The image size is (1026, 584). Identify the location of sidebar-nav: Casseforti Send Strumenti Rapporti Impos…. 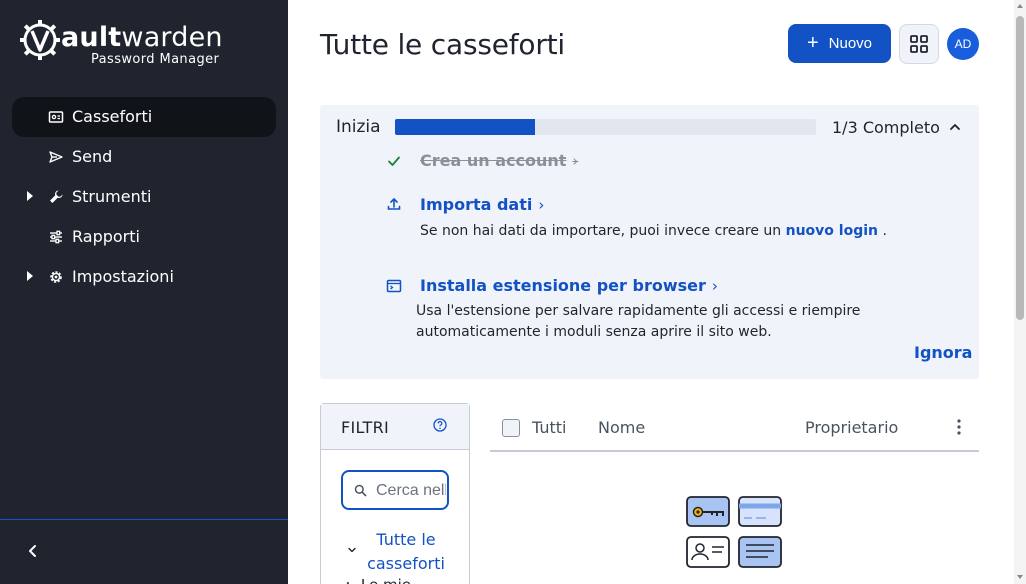
(144, 197).